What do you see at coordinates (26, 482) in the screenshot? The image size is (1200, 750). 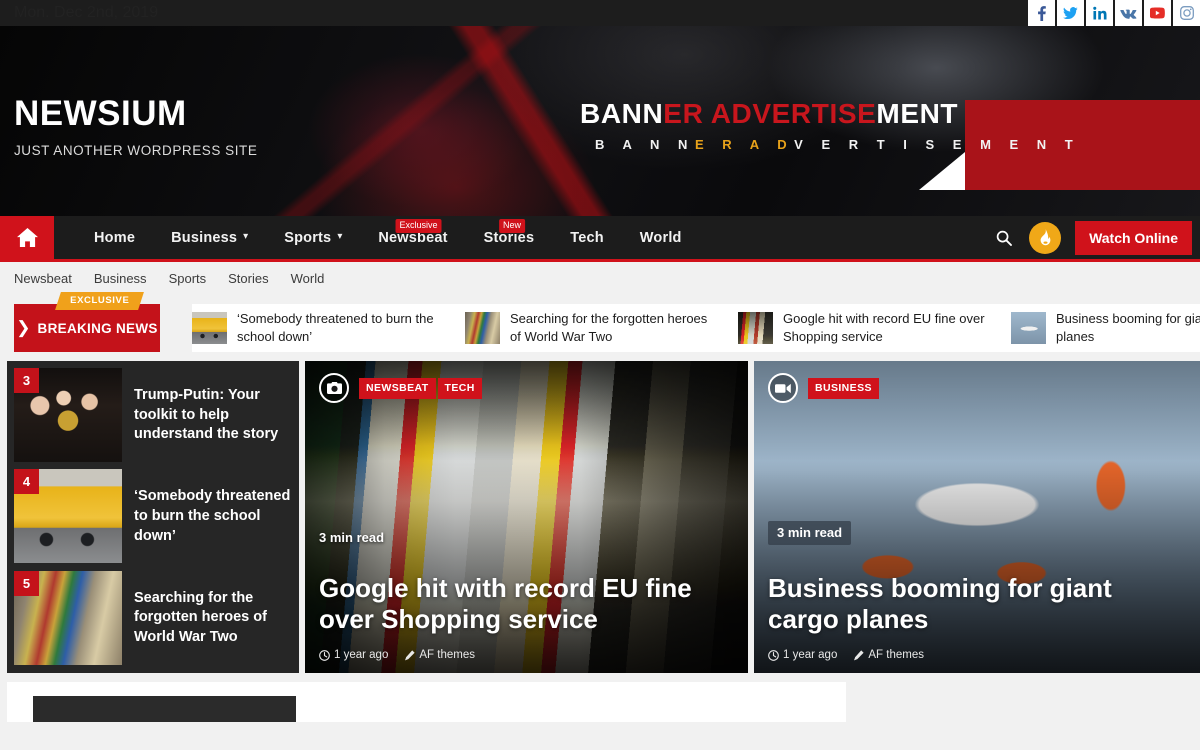 I see `mini-post-rank: 4` at bounding box center [26, 482].